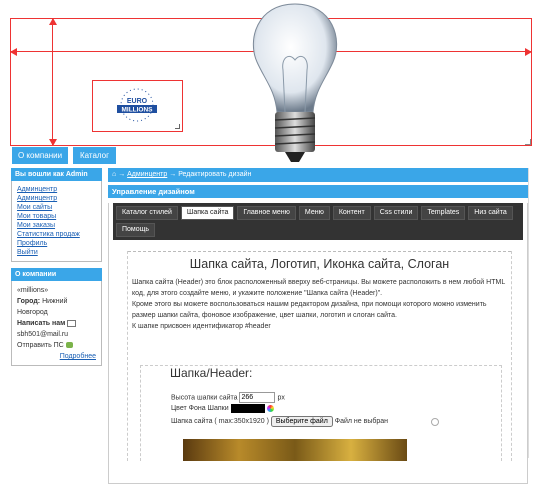  Describe the element at coordinates (53, 21) in the screenshot. I see `arrow-up-icon` at that location.